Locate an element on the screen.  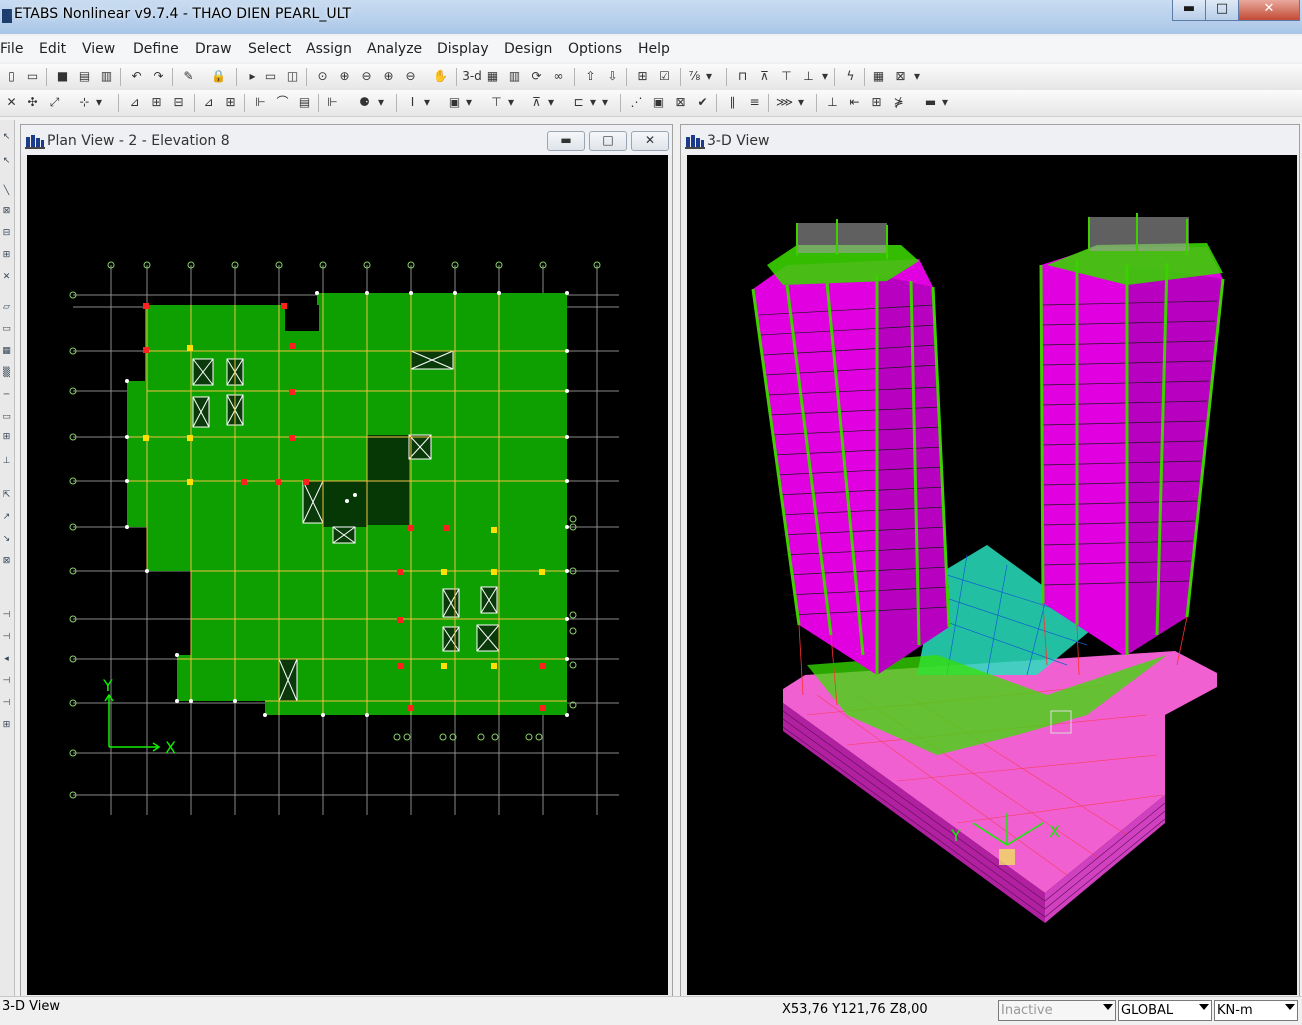
point-load-icon: Ⅰ is located at coordinates (412, 102).